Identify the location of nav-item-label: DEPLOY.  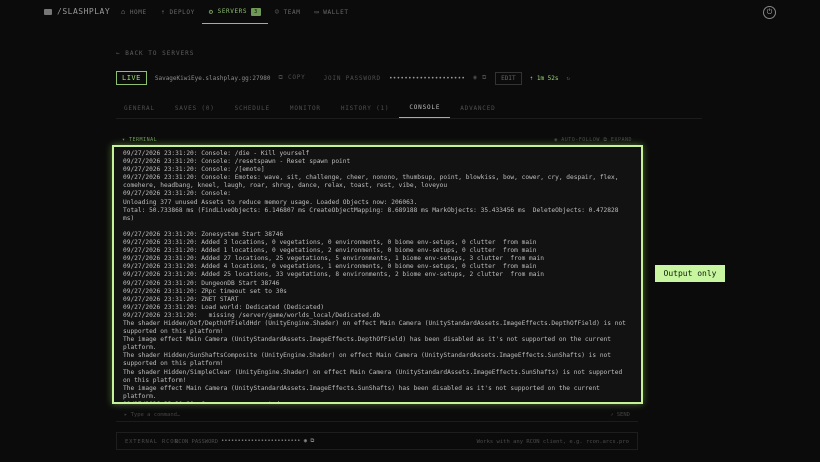
(182, 12).